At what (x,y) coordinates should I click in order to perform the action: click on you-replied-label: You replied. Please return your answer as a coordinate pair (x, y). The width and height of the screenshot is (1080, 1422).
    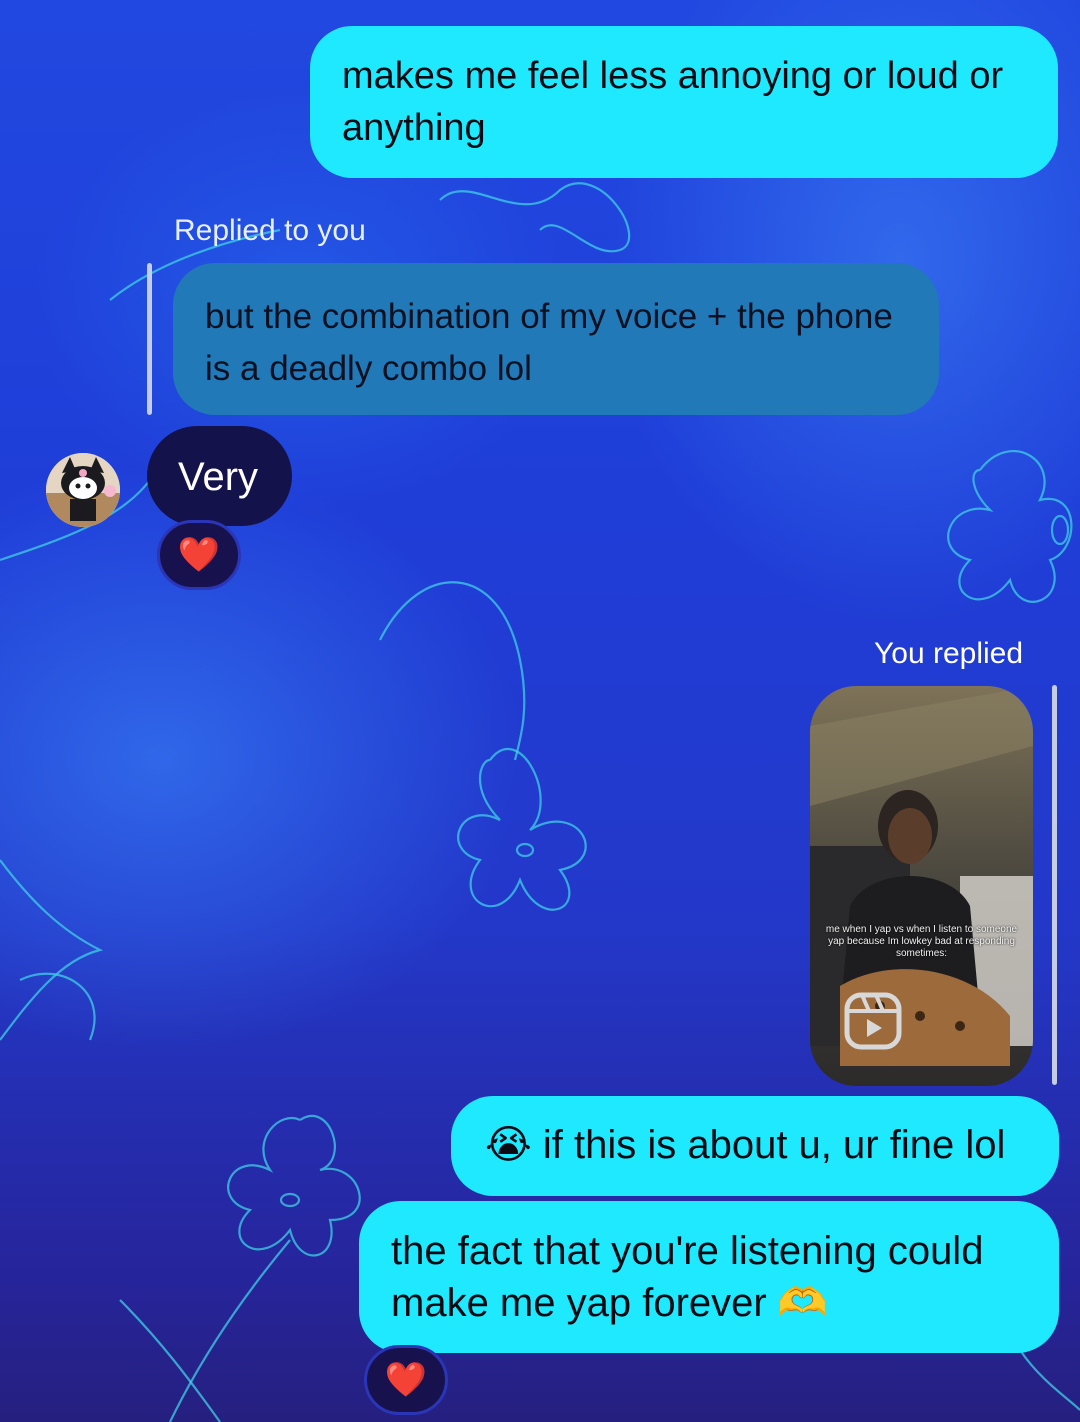
    Looking at the image, I should click on (949, 653).